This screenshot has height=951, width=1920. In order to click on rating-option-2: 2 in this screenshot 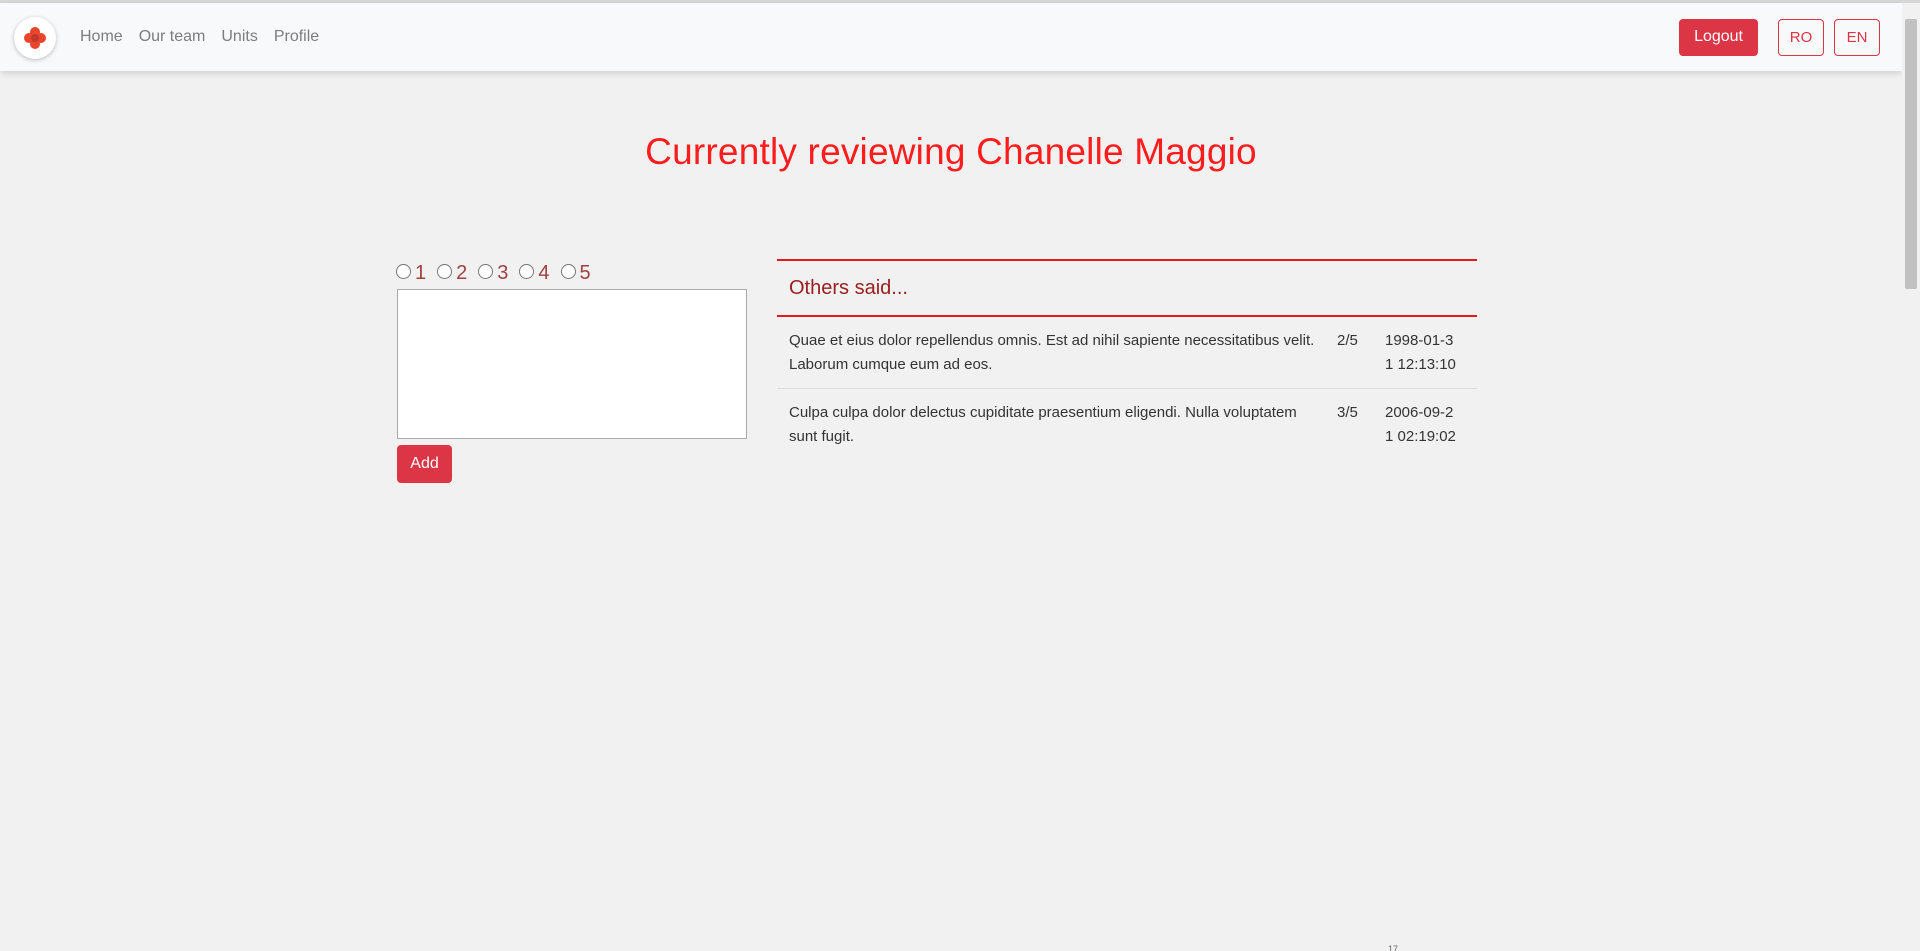, I will do `click(452, 273)`.